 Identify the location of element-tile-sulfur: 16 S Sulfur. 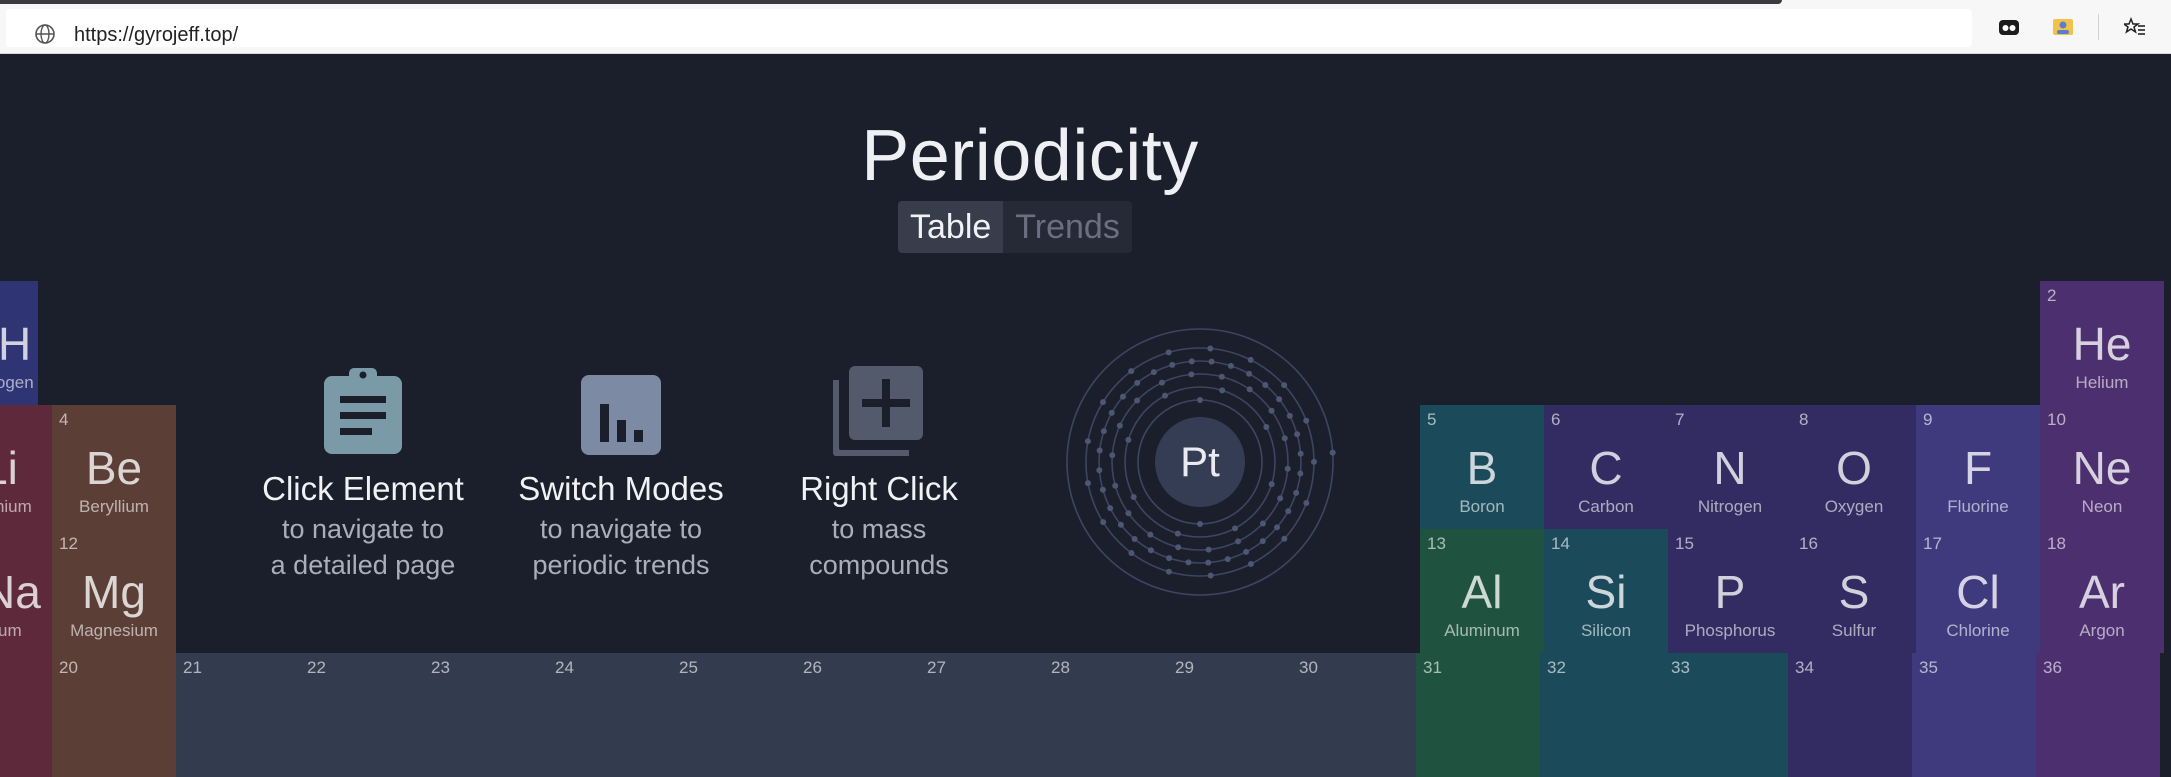
(1854, 591).